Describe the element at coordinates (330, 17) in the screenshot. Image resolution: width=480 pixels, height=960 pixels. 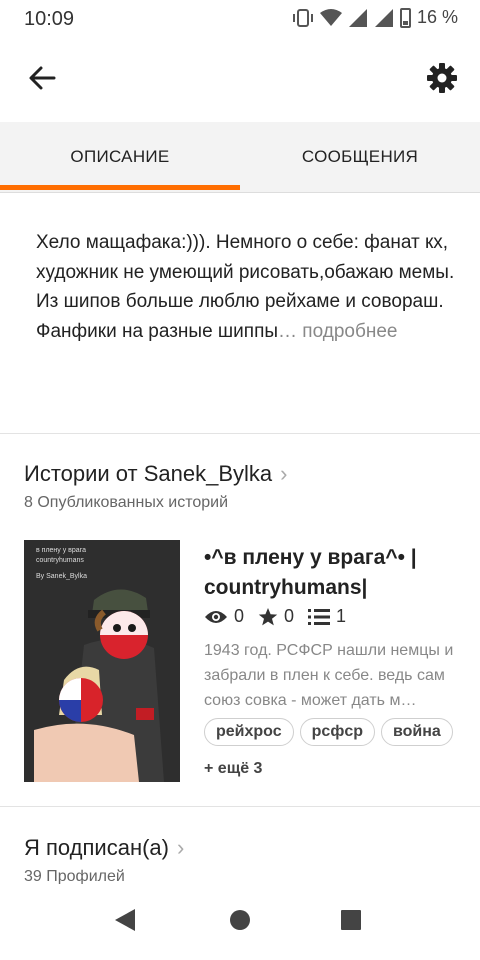
I see `wifi-icon` at that location.